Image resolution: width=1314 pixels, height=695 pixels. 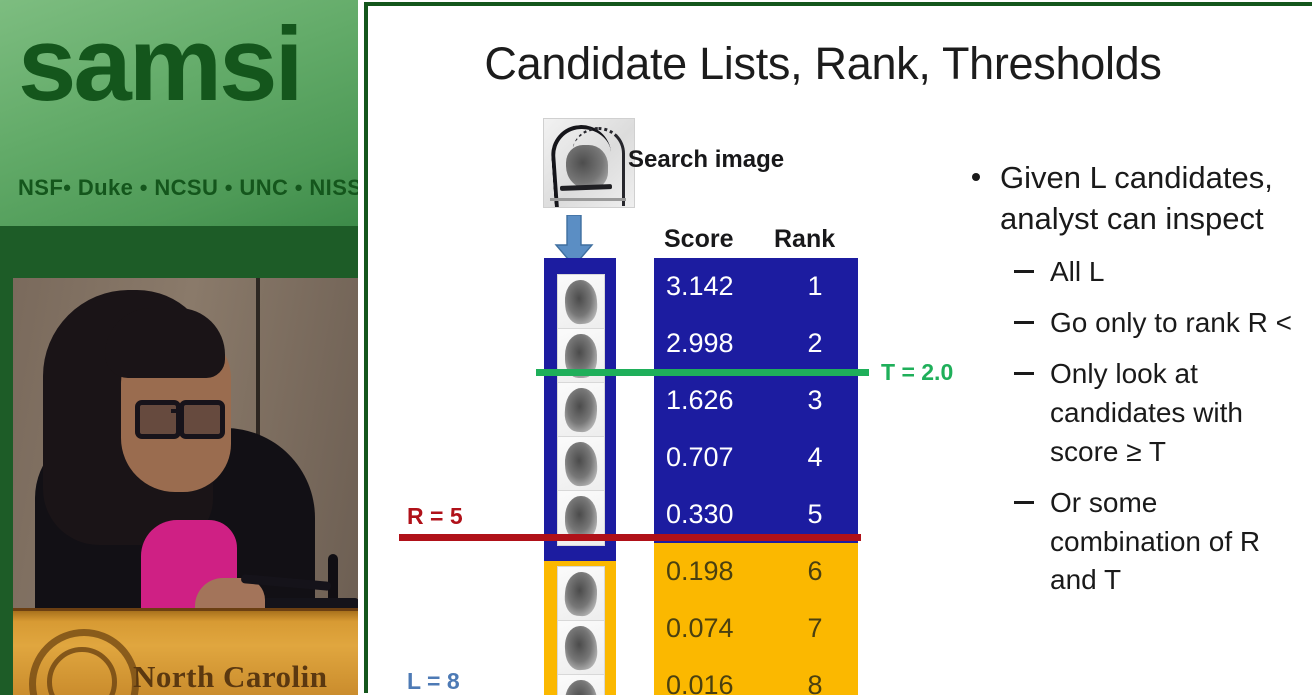 I want to click on table-row: 0.198 6, so click(x=756, y=571).